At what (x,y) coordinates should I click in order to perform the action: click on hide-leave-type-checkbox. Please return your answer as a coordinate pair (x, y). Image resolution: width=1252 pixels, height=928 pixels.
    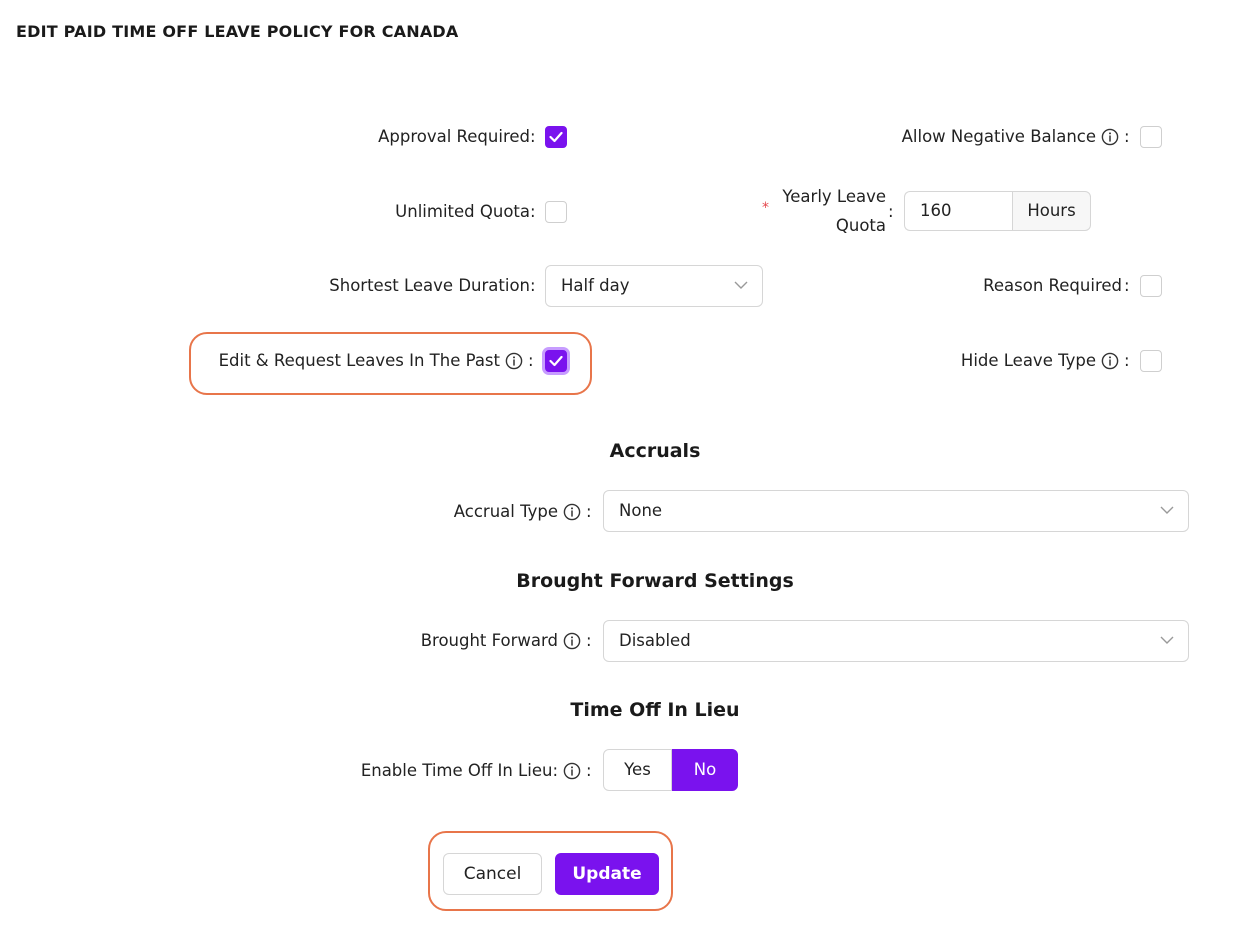
    Looking at the image, I should click on (1151, 361).